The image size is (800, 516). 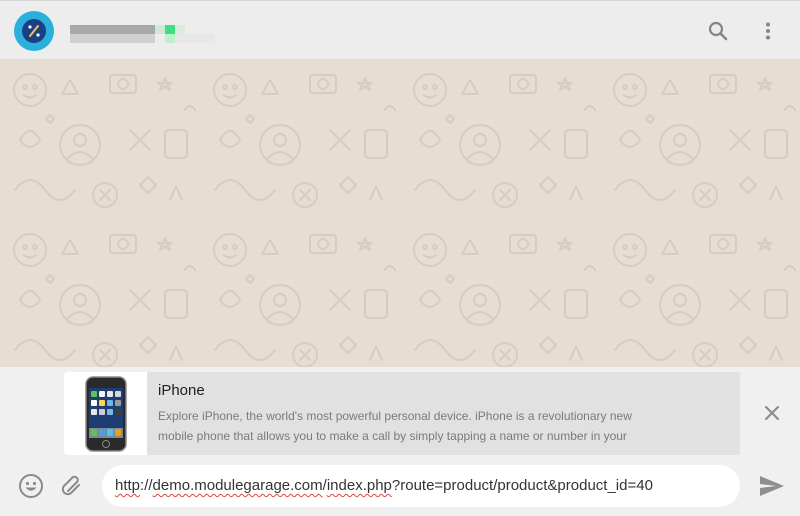 What do you see at coordinates (145, 34) in the screenshot?
I see `contact-name-redacted` at bounding box center [145, 34].